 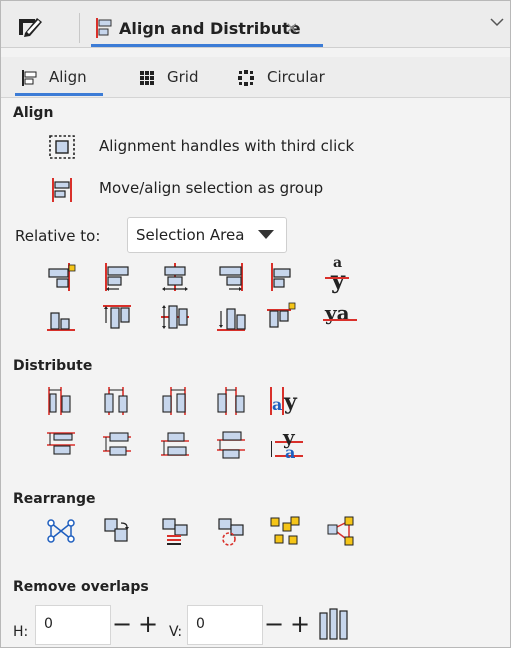 I want to click on dropdown-arrow-icon, so click(x=266, y=234).